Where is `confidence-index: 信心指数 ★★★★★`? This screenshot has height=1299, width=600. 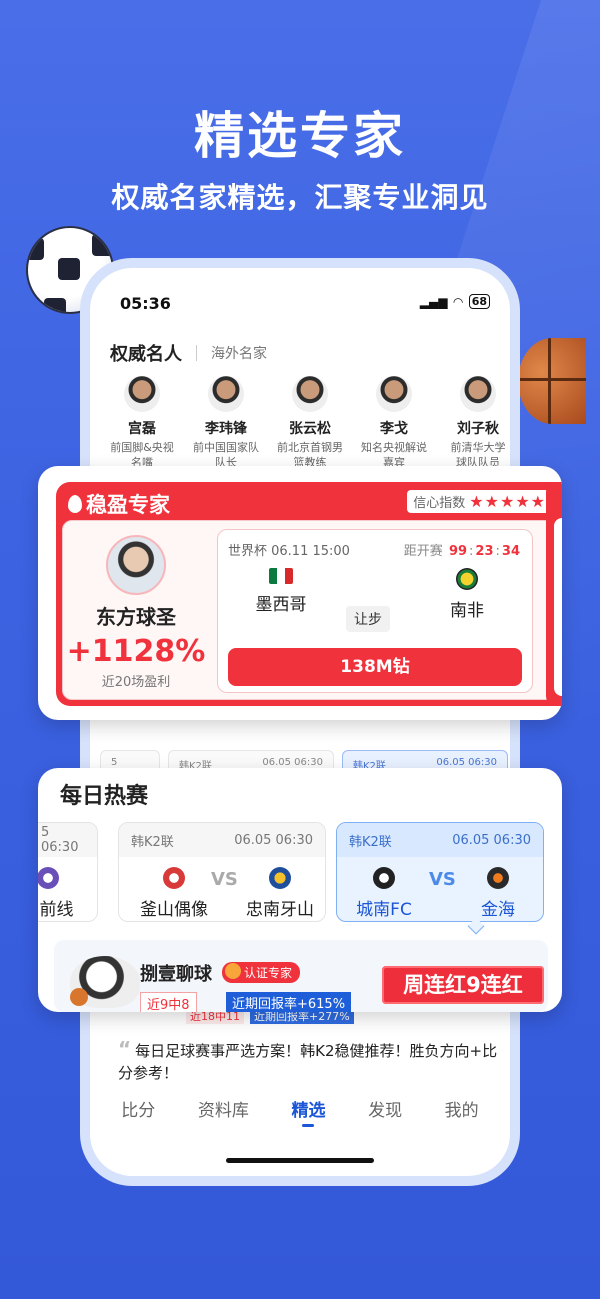
confidence-index: 信心指数 ★★★★★ is located at coordinates (479, 501).